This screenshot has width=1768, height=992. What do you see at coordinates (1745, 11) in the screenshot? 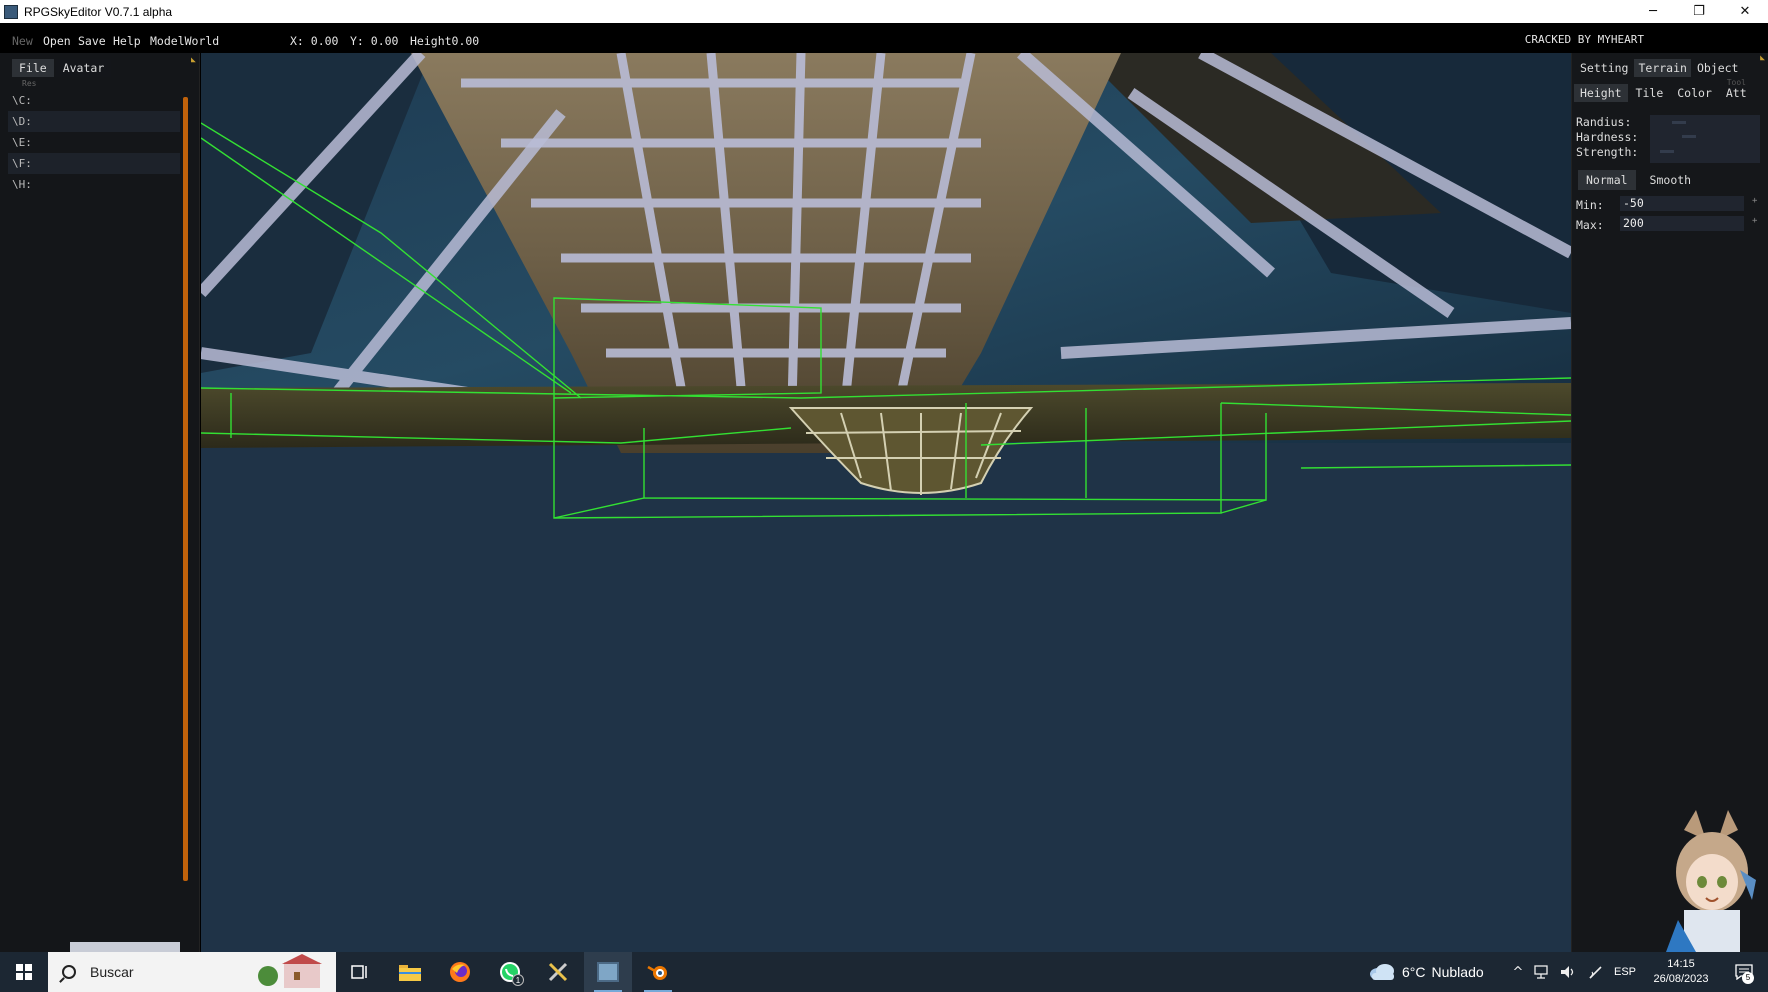
I see `close-button: ✕` at bounding box center [1745, 11].